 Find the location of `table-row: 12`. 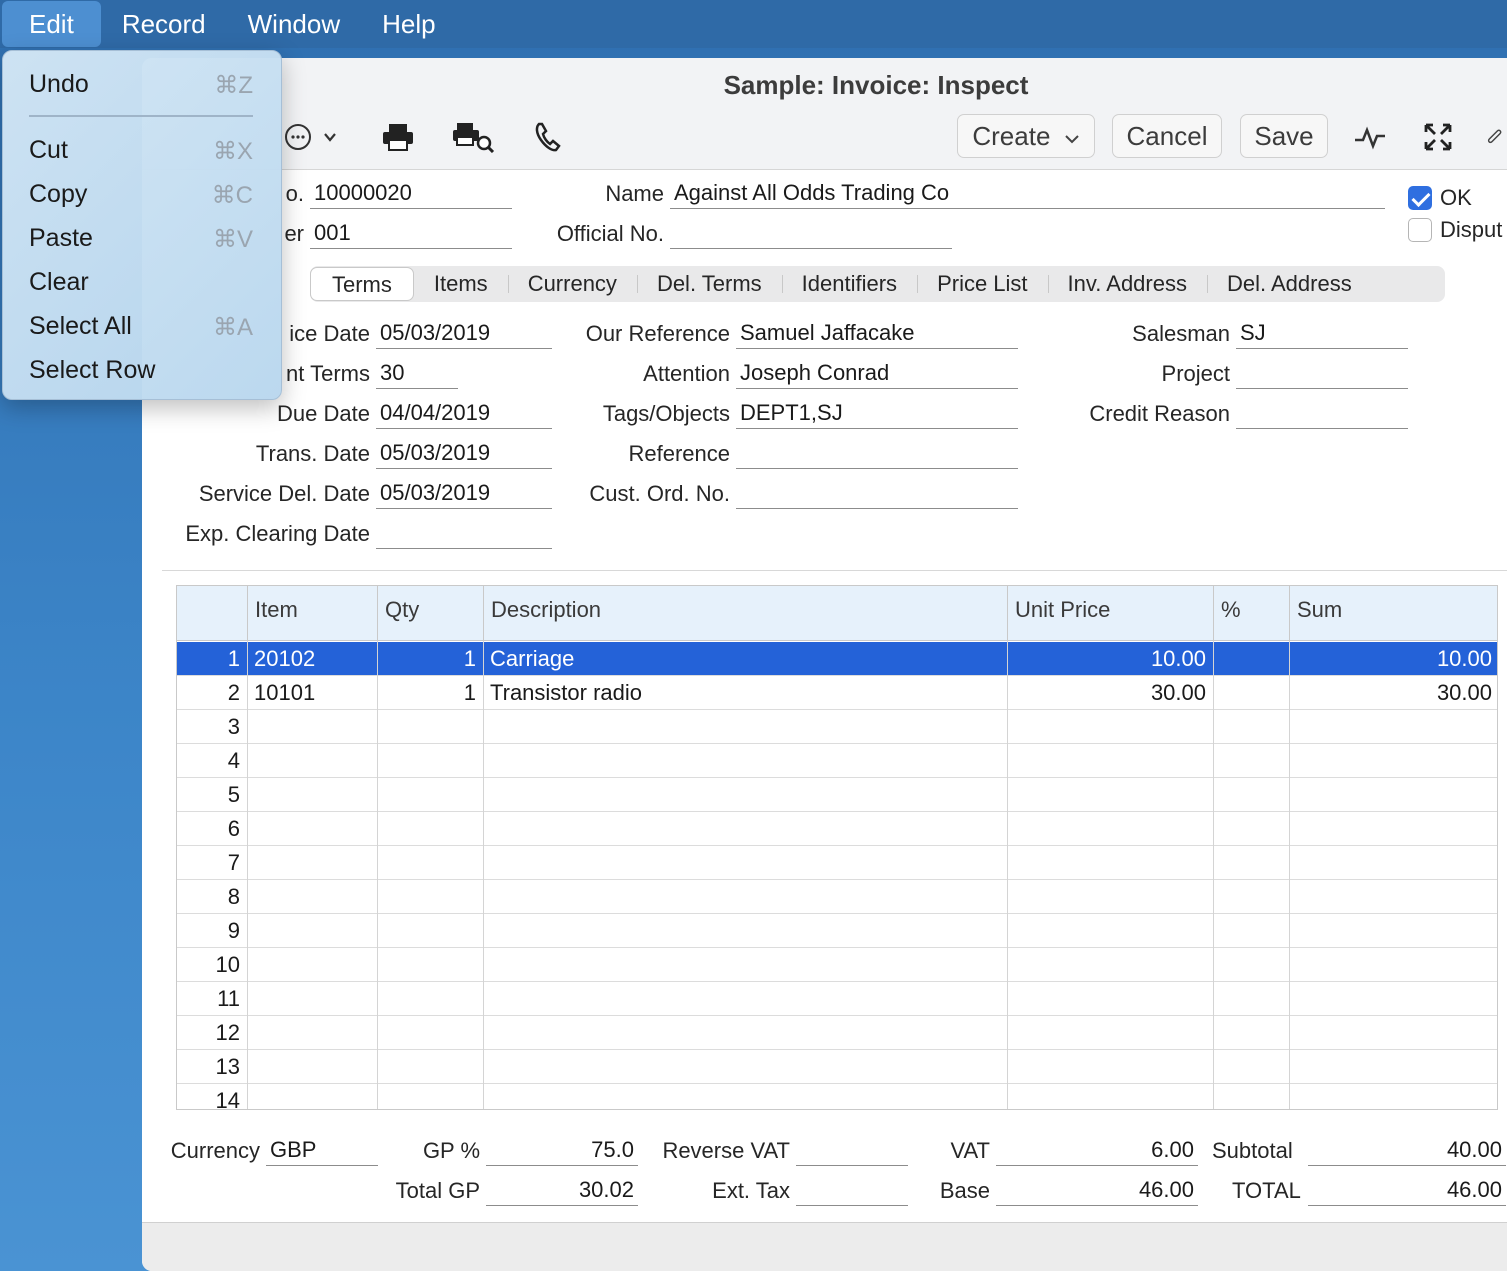

table-row: 12 is located at coordinates (837, 1033).